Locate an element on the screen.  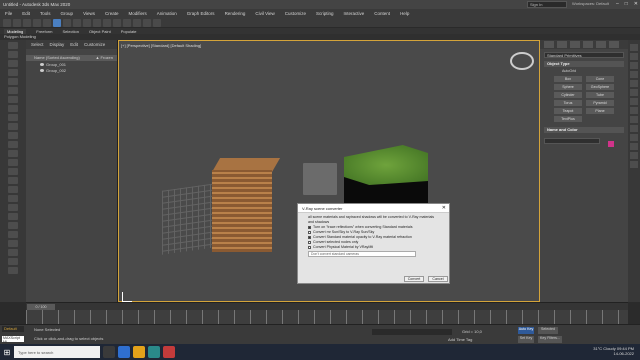
tab-populate: Populate is located at coordinates (129, 31).